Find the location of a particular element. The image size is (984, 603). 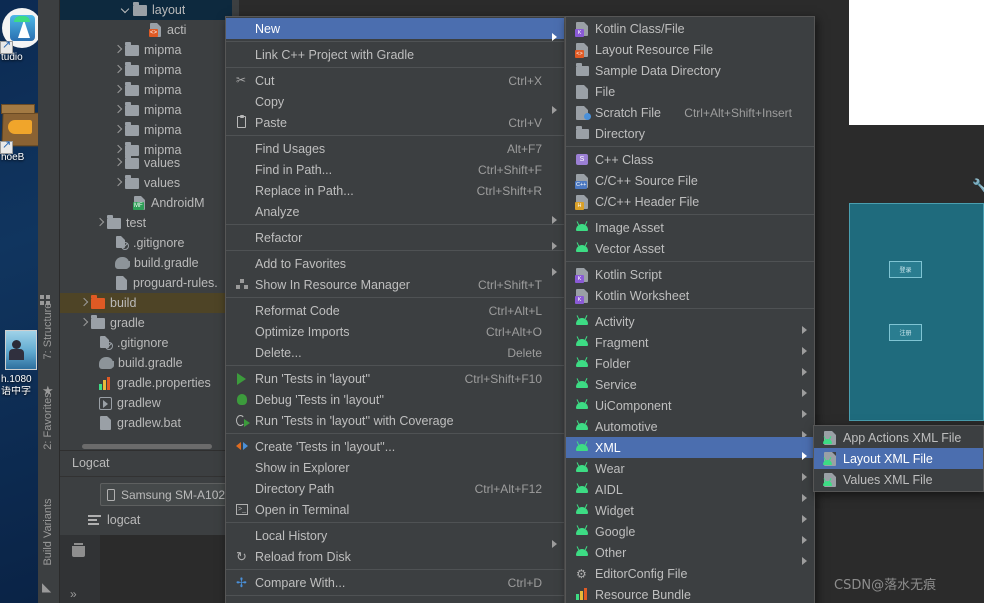

wrench-icon: 🔧 is located at coordinates (978, 186).